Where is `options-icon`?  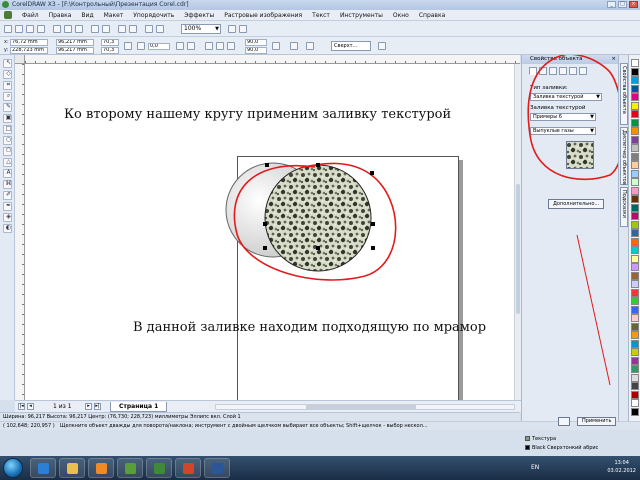
options-icon is located at coordinates (243, 29).